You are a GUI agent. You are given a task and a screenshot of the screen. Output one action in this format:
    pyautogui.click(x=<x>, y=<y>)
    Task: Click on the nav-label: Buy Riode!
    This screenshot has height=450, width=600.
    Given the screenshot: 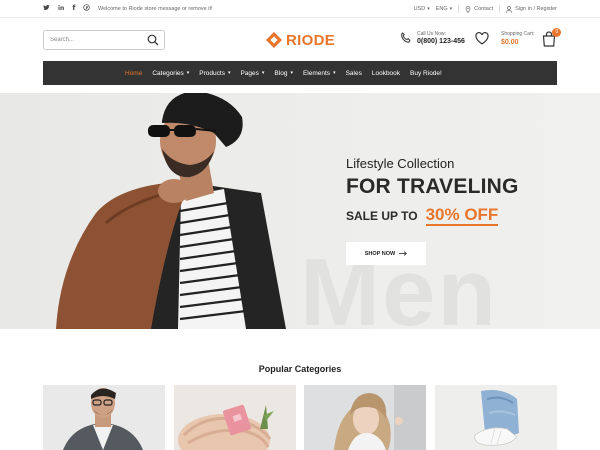 What is the action you would take?
    pyautogui.click(x=426, y=73)
    